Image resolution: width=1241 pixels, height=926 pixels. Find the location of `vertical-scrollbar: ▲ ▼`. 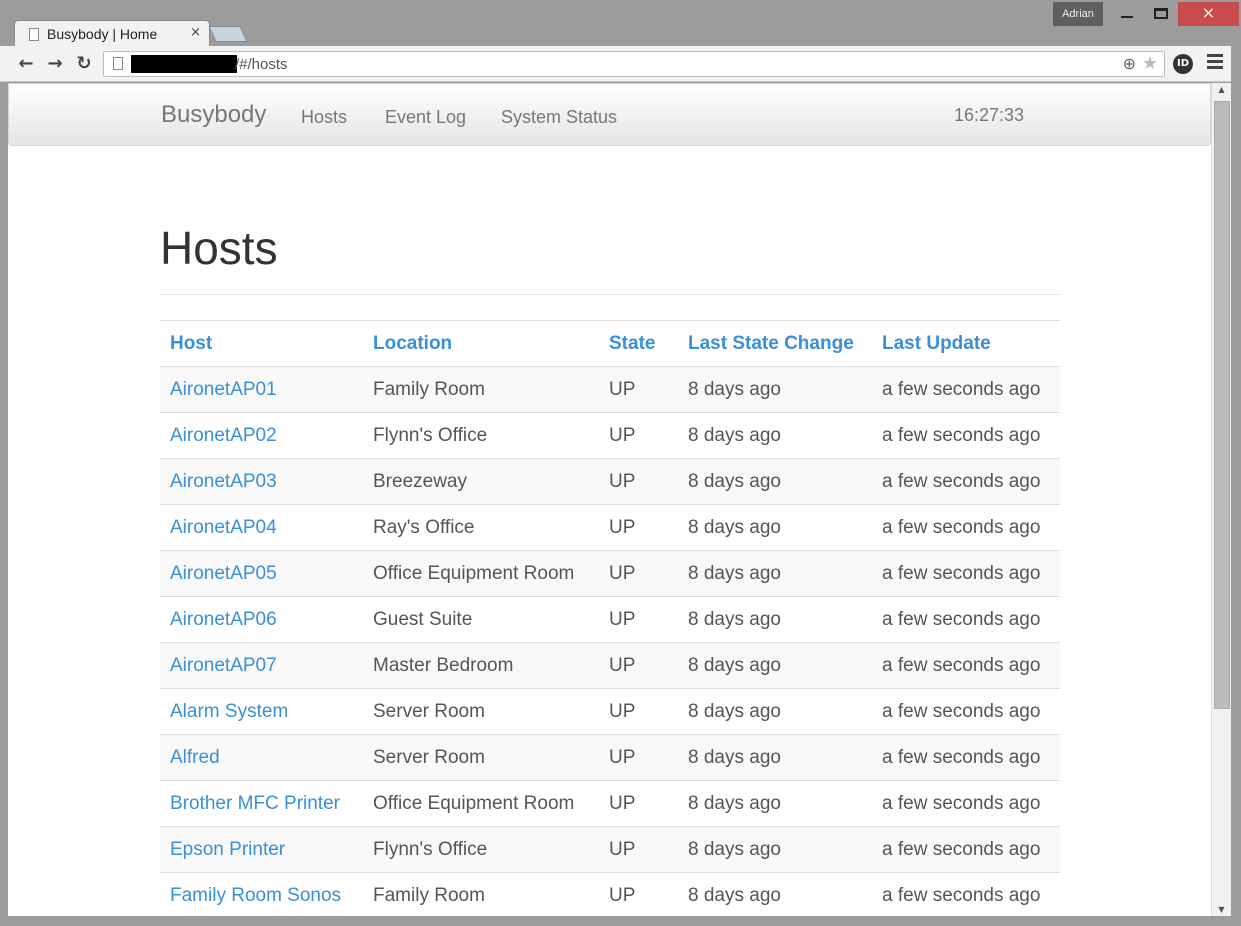

vertical-scrollbar: ▲ ▼ is located at coordinates (1221, 499).